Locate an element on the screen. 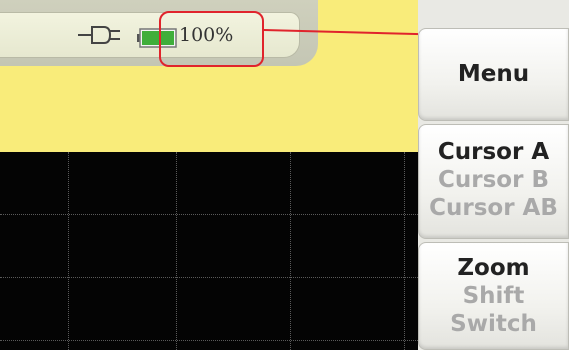 The width and height of the screenshot is (569, 350). cursor-option-b: Cursor B is located at coordinates (493, 180).